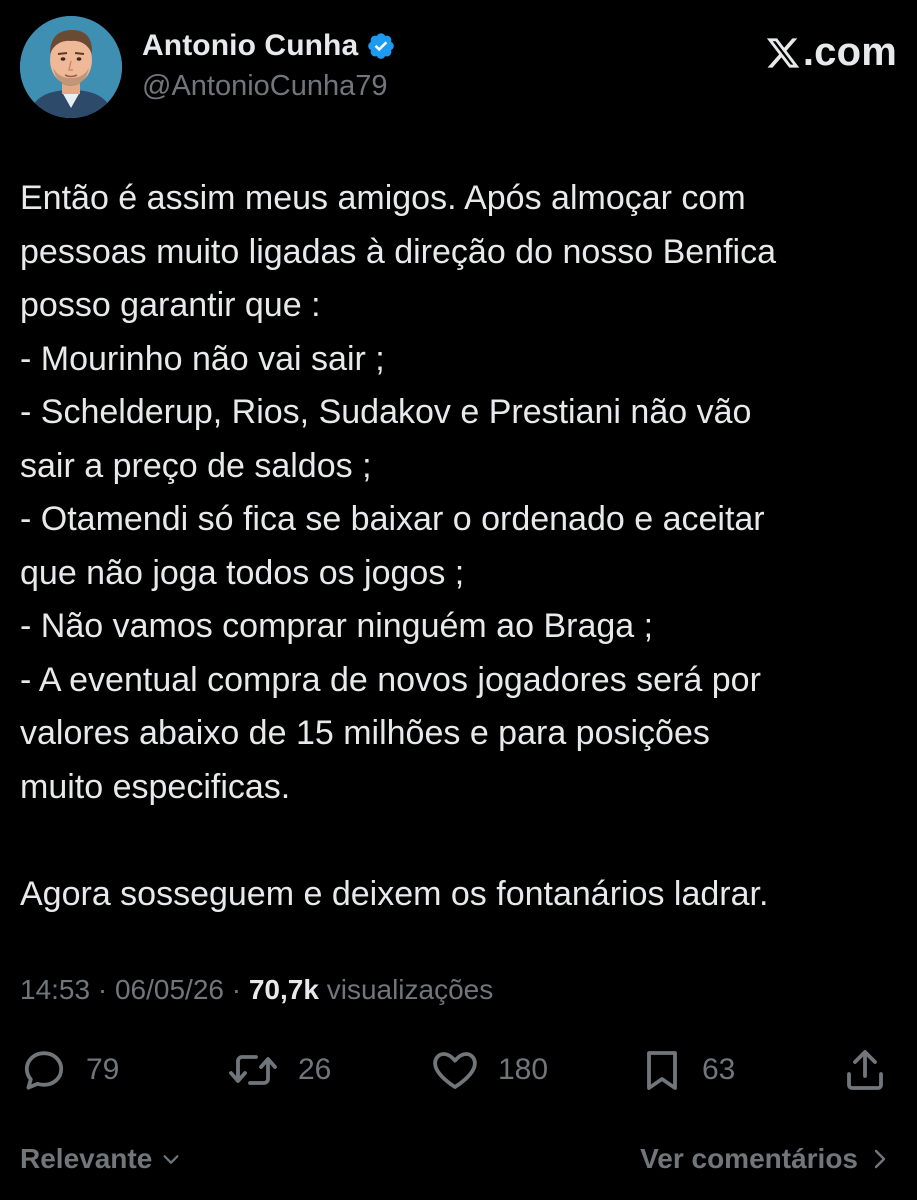  I want to click on sort-replies-dropdown: Relevante, so click(101, 1159).